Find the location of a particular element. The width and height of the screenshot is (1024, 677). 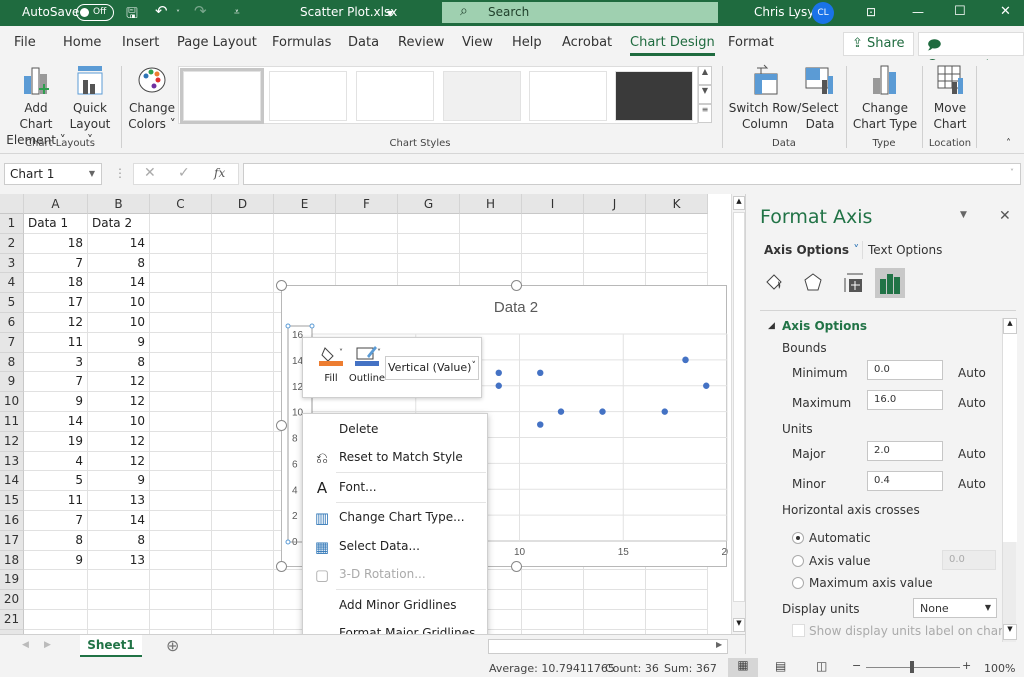

horizontal-scrollbar is located at coordinates (608, 646).